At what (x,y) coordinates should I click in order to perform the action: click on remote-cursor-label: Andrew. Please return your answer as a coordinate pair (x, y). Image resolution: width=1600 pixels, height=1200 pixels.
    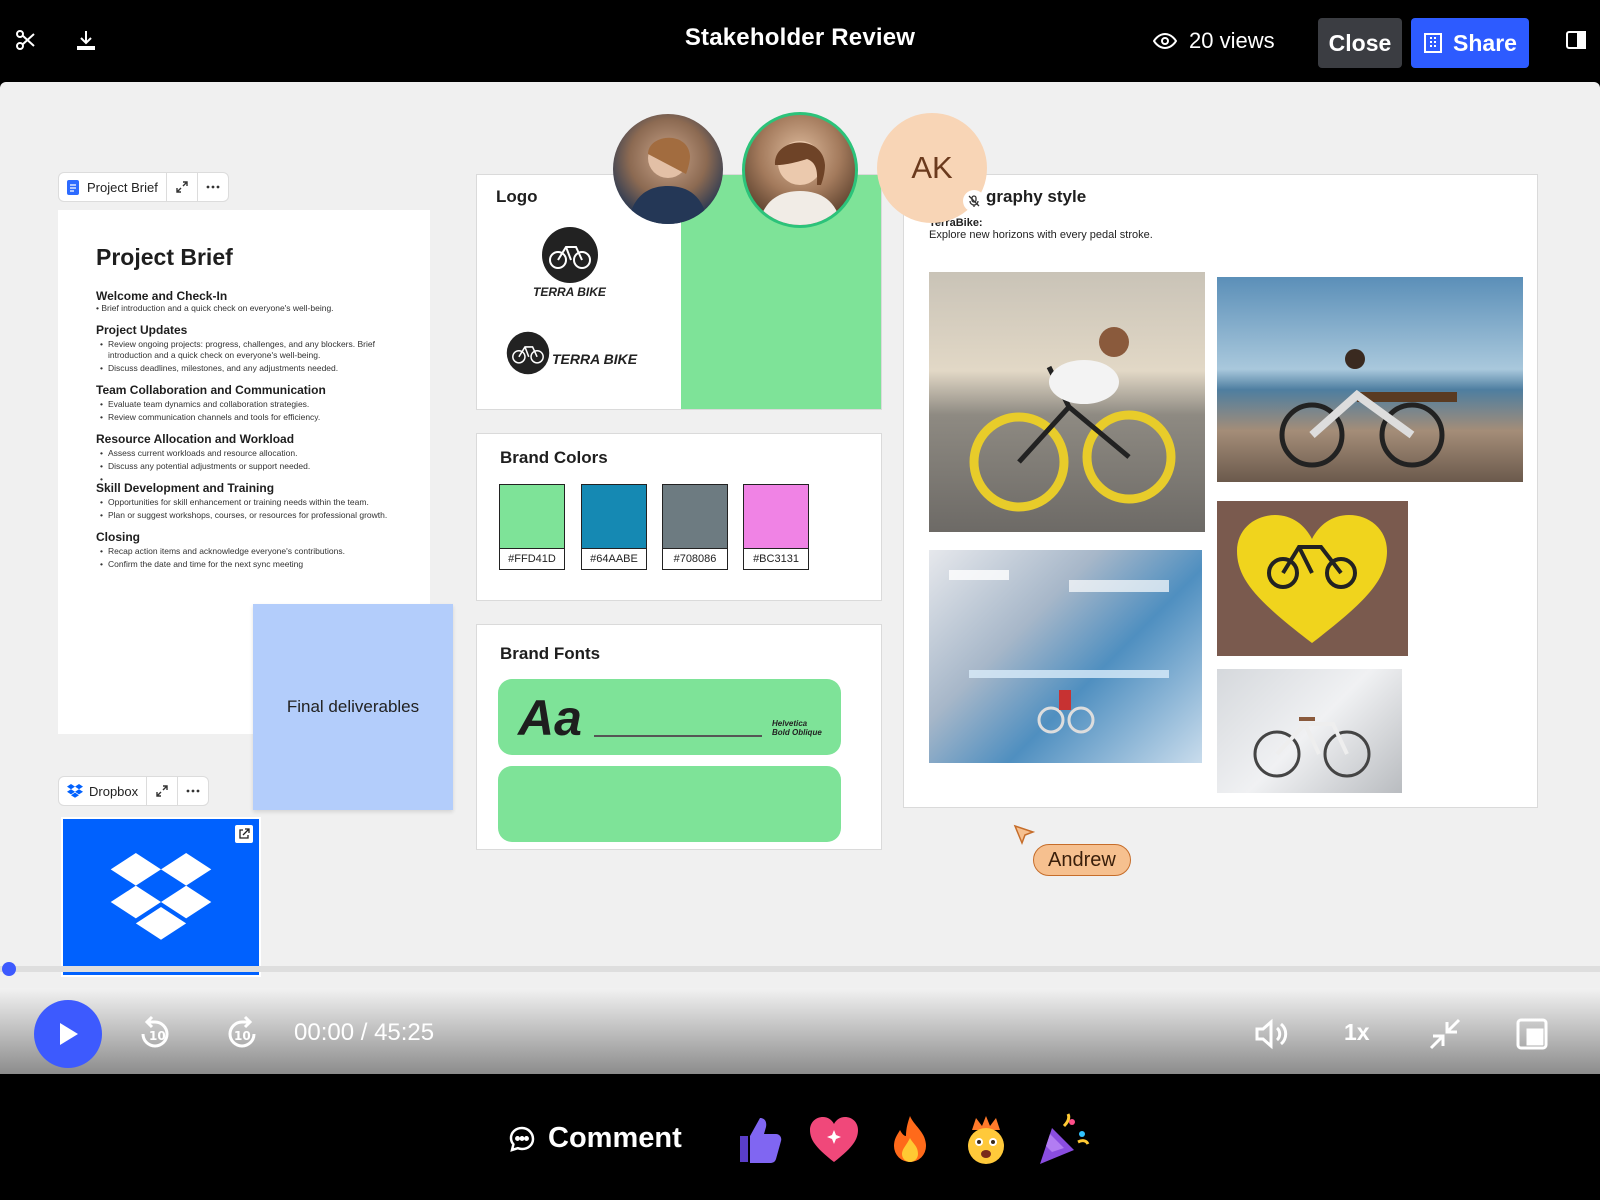
    Looking at the image, I should click on (1082, 860).